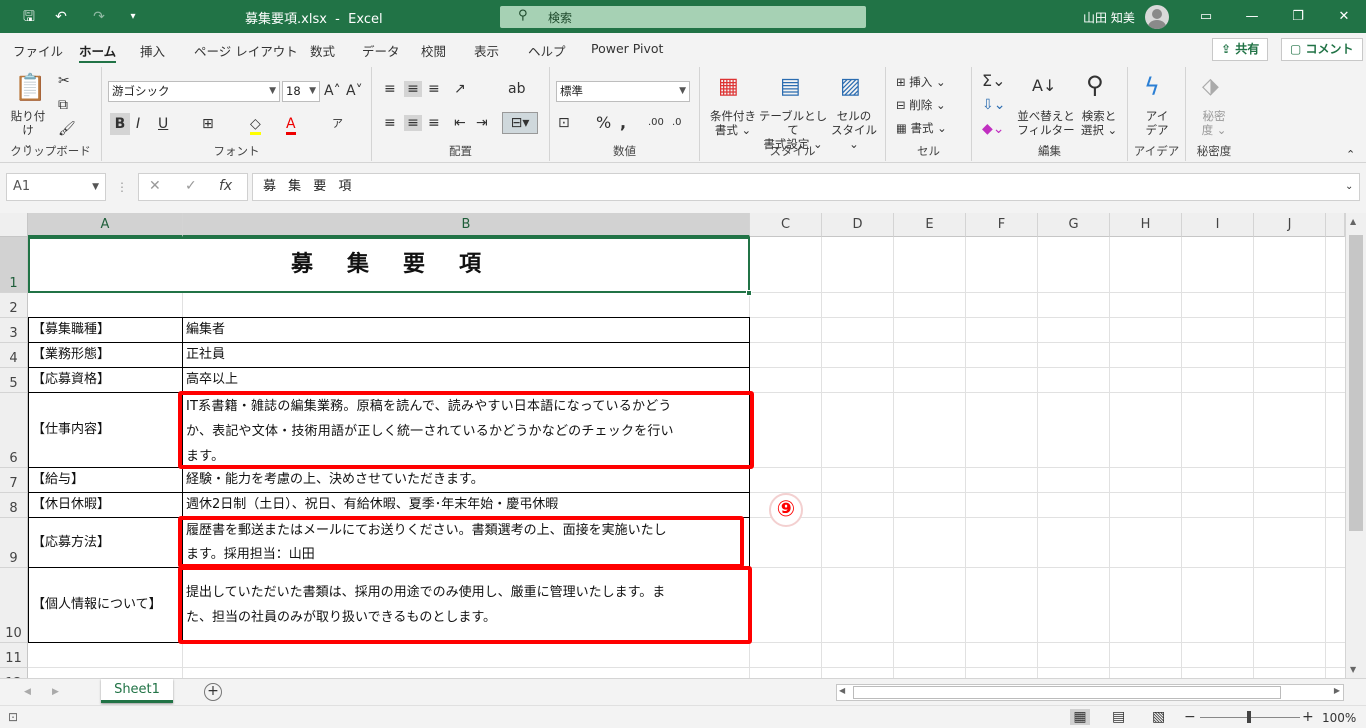 Image resolution: width=1366 pixels, height=728 pixels. What do you see at coordinates (390, 89) in the screenshot?
I see `align-top-icon: ≡` at bounding box center [390, 89].